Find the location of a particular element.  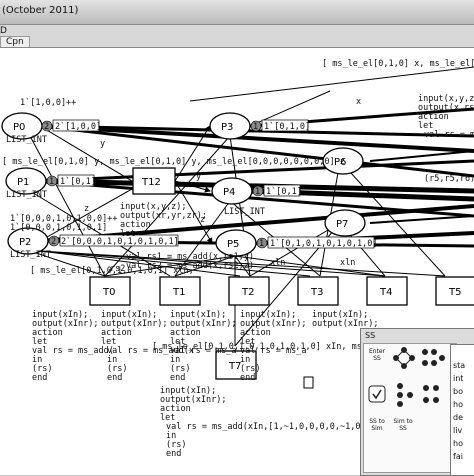

svg-text: 1`[0,1,0] is located at coordinates (287, 126).